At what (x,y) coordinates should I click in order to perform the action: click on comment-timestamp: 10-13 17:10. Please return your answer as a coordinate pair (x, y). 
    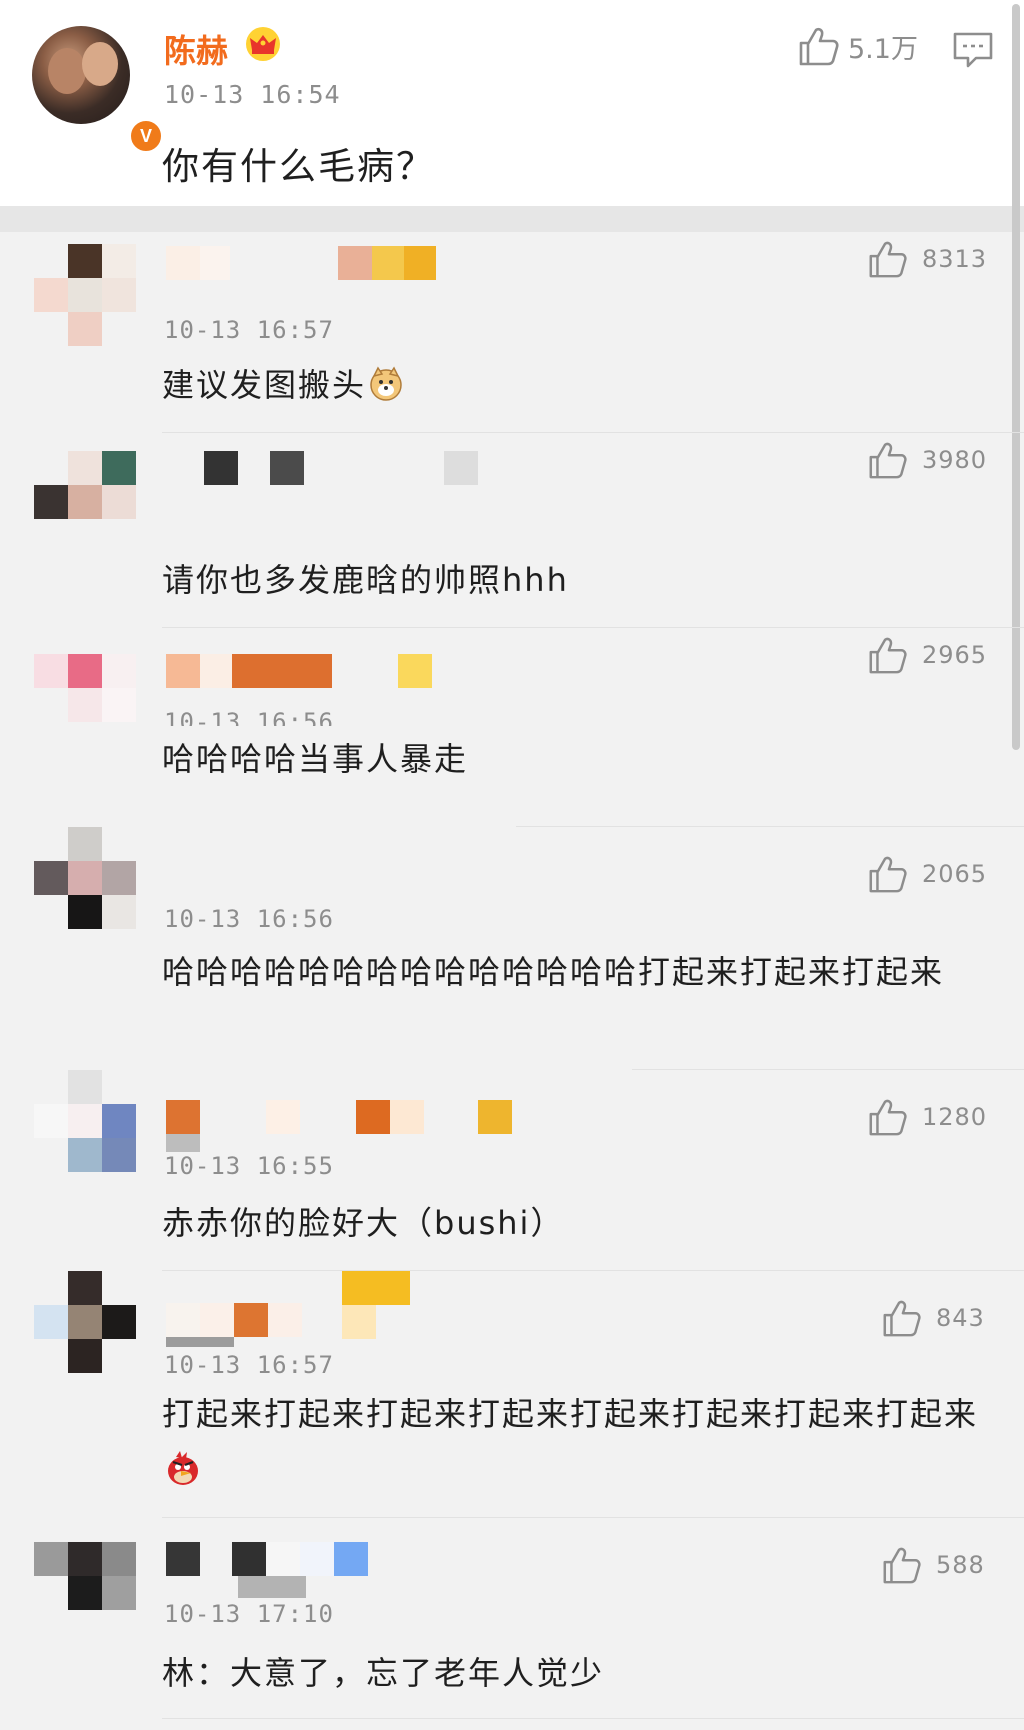
    Looking at the image, I should click on (249, 1614).